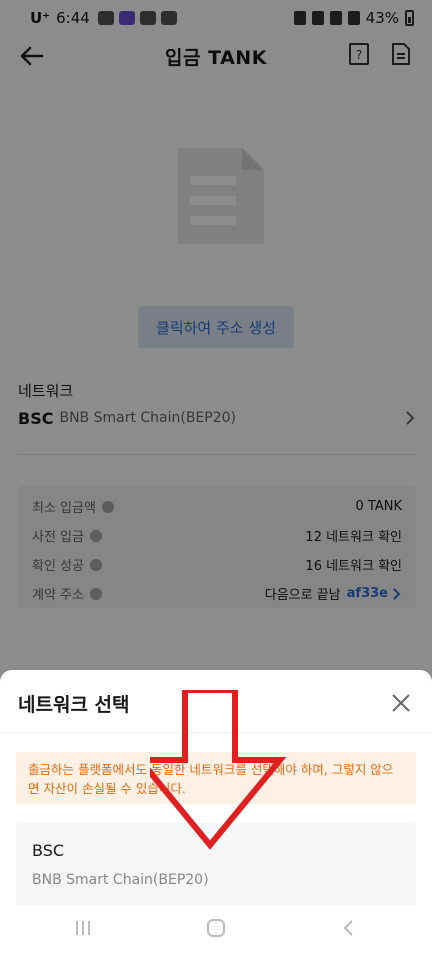 The width and height of the screenshot is (432, 960). What do you see at coordinates (349, 928) in the screenshot?
I see `back-icon` at bounding box center [349, 928].